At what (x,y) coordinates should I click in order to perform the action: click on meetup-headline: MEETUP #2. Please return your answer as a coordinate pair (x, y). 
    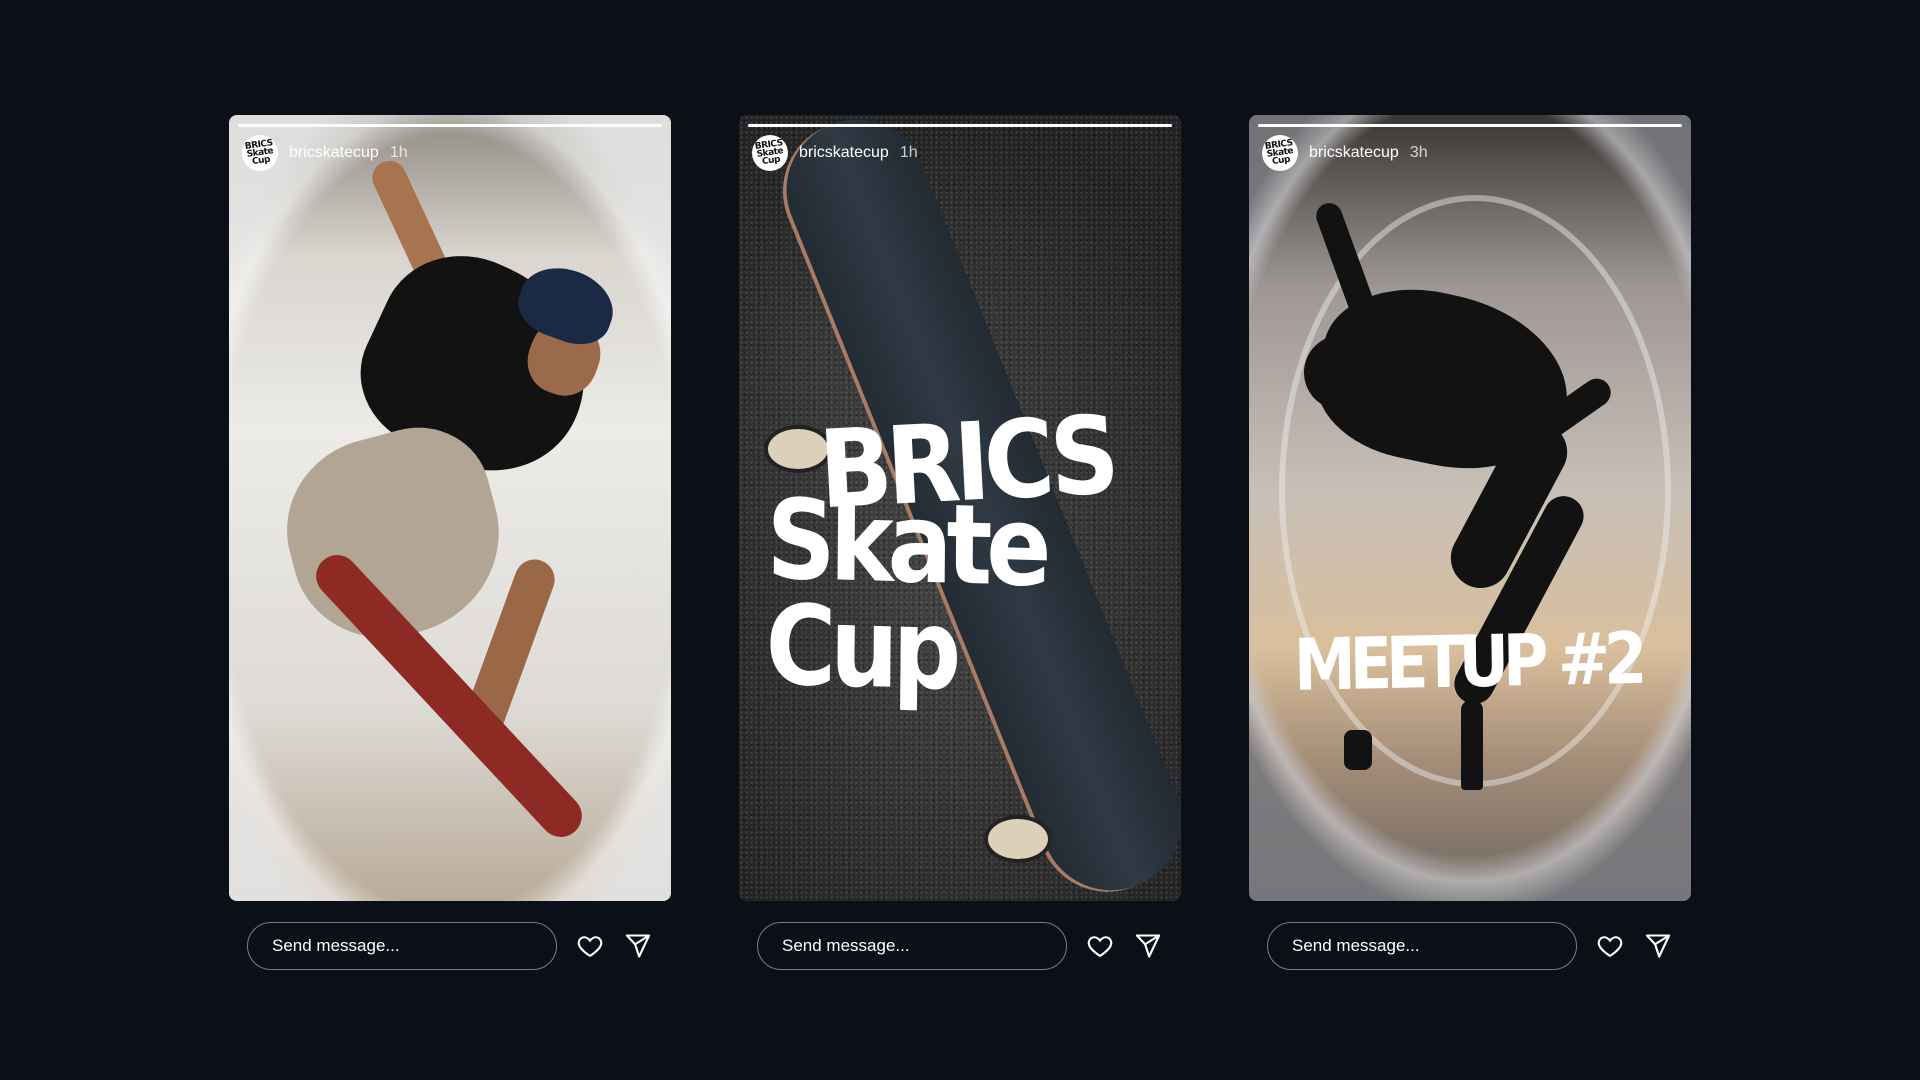
    Looking at the image, I should click on (1467, 662).